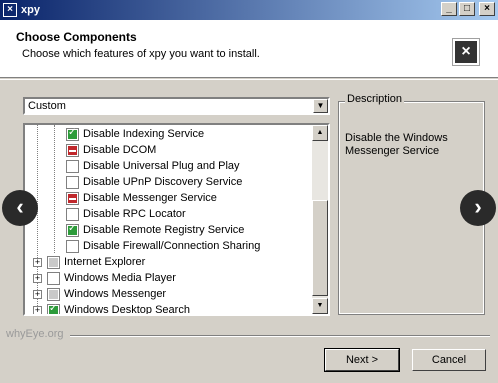 This screenshot has width=498, height=383. Describe the element at coordinates (141, 198) in the screenshot. I see `component-item: Disable Messenger Service` at that location.